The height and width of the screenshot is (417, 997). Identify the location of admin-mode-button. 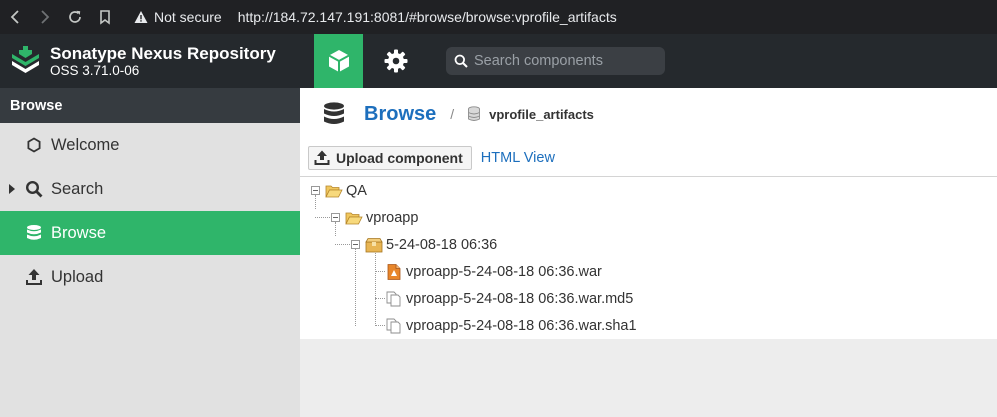
(395, 61).